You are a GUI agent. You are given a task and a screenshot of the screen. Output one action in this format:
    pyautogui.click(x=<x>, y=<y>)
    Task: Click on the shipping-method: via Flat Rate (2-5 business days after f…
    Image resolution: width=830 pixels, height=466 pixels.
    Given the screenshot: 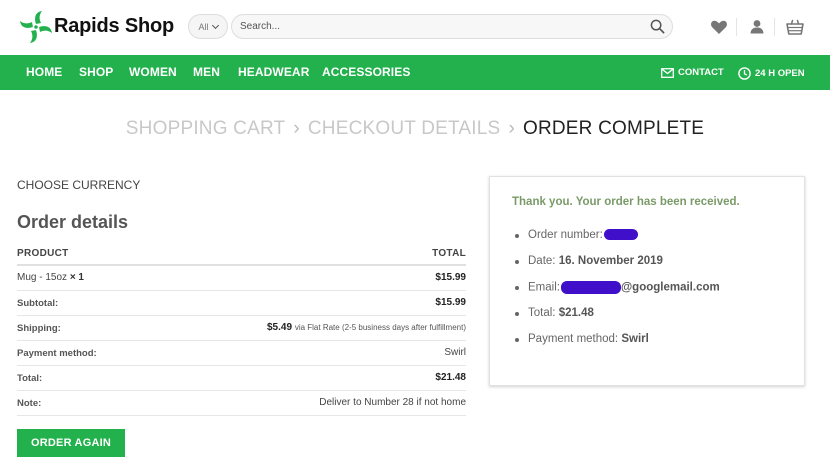 What is the action you would take?
    pyautogui.click(x=380, y=327)
    